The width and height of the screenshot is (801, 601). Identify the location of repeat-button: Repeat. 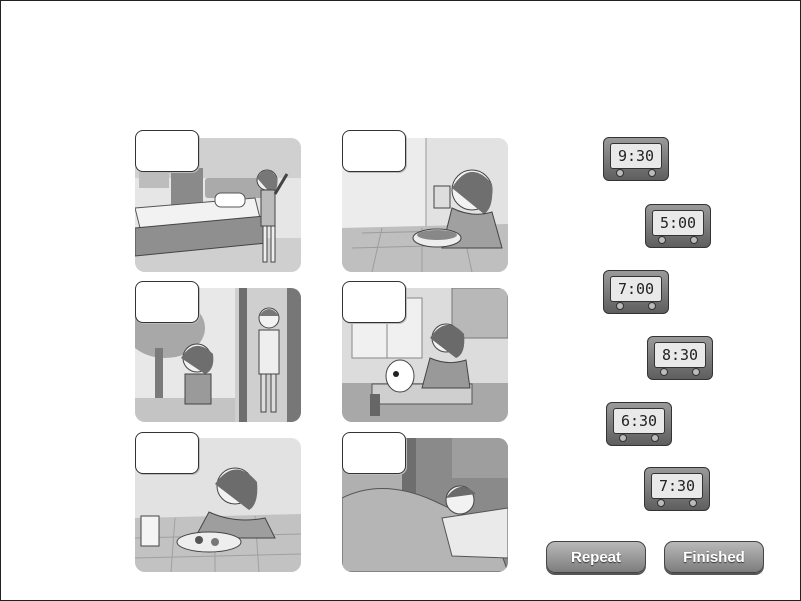
(596, 557).